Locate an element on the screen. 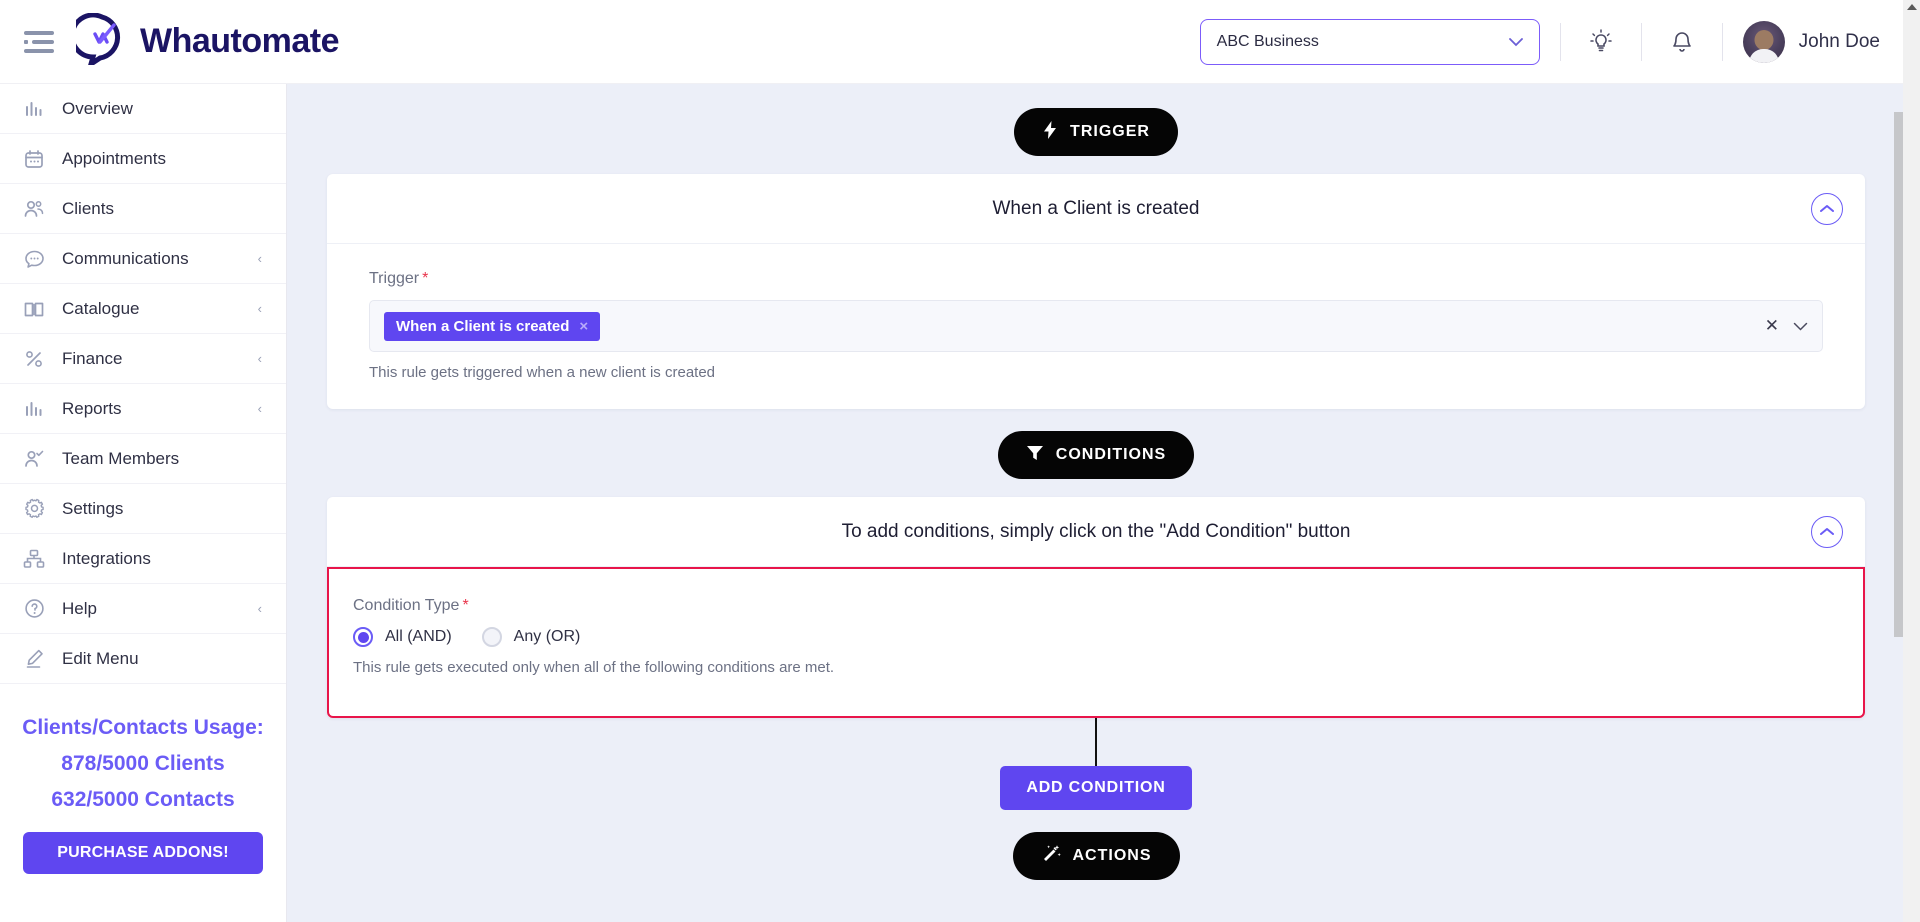 This screenshot has height=922, width=1920. condition-type-label: Condition Type * is located at coordinates (1096, 606).